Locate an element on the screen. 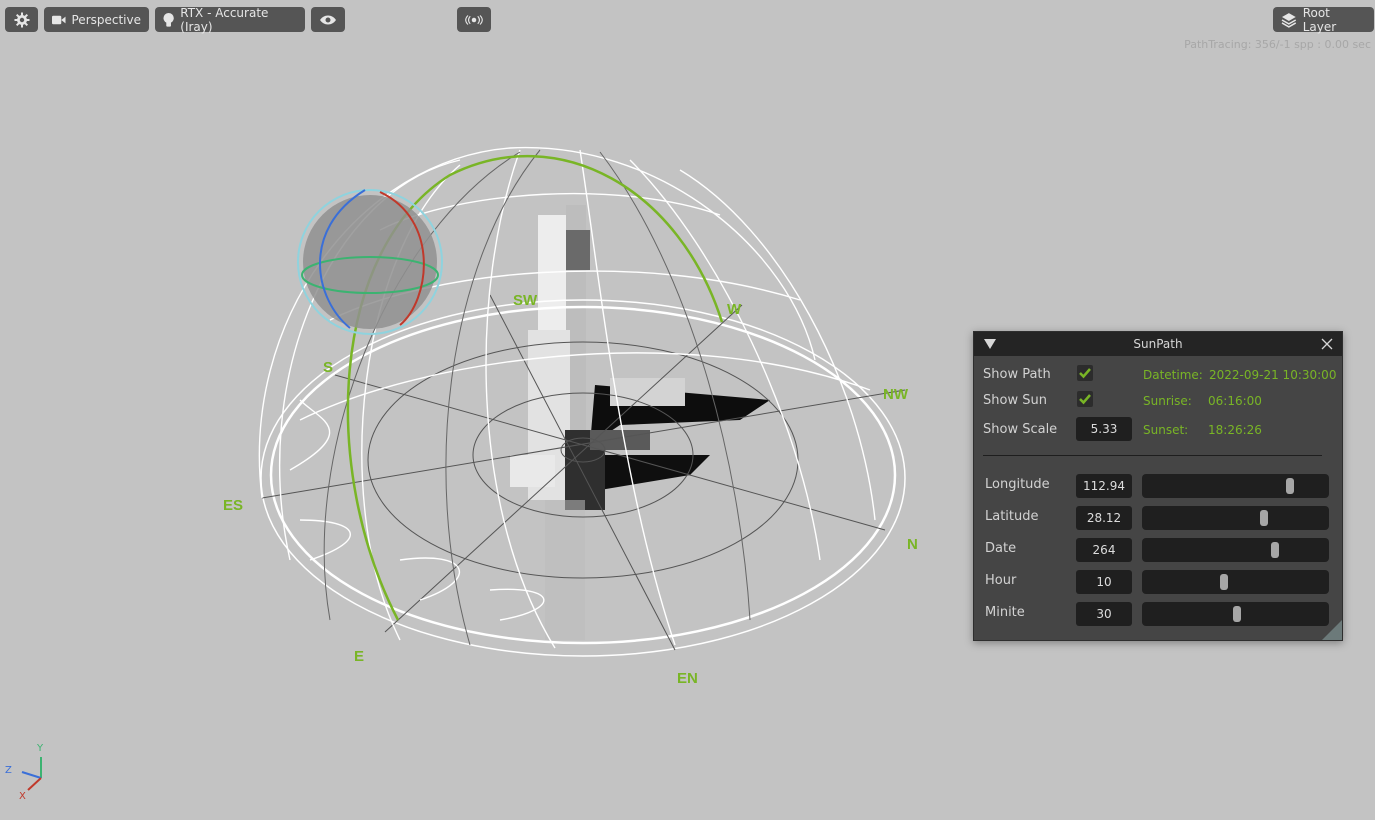  lightbulb-icon is located at coordinates (168, 19).